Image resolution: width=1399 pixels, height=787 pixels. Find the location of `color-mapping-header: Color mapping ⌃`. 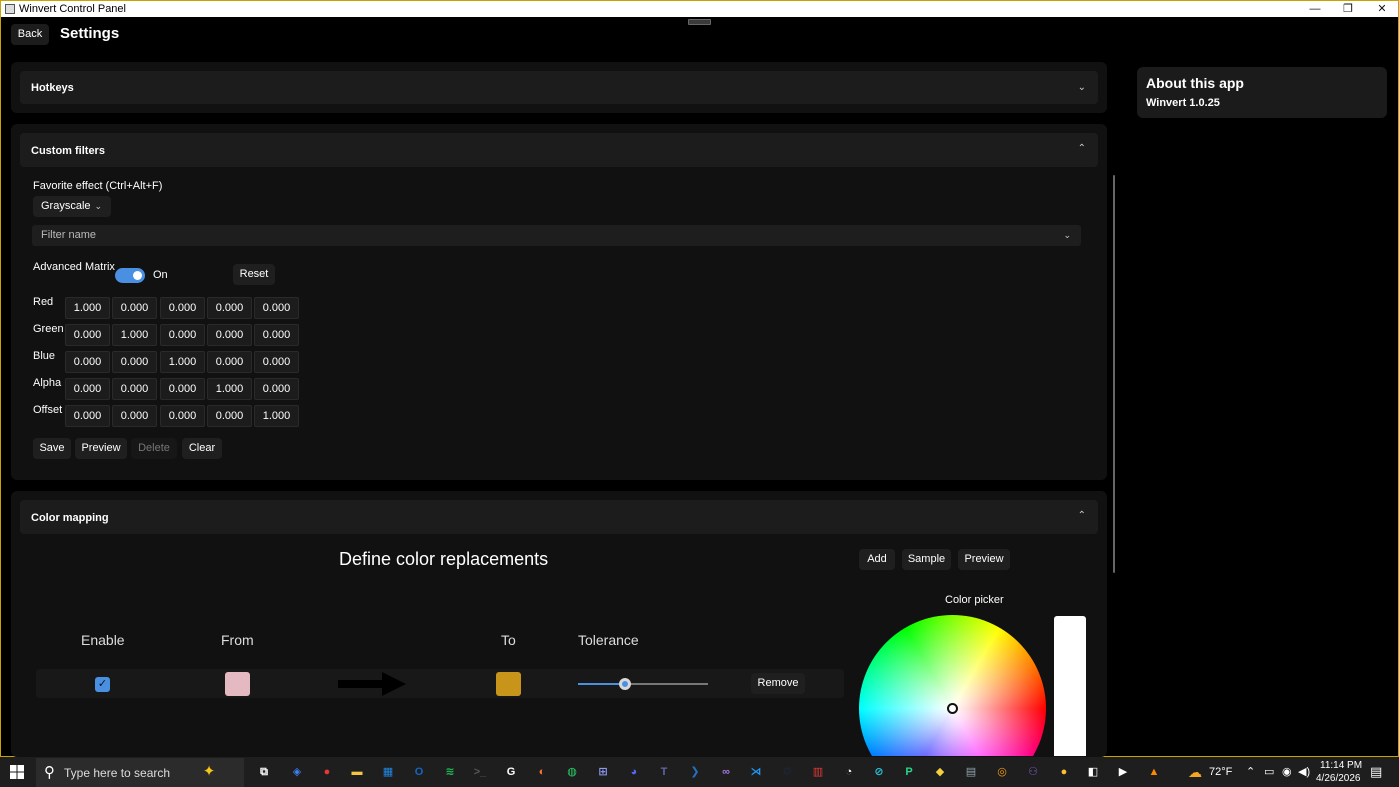

color-mapping-header: Color mapping ⌃ is located at coordinates (559, 517).